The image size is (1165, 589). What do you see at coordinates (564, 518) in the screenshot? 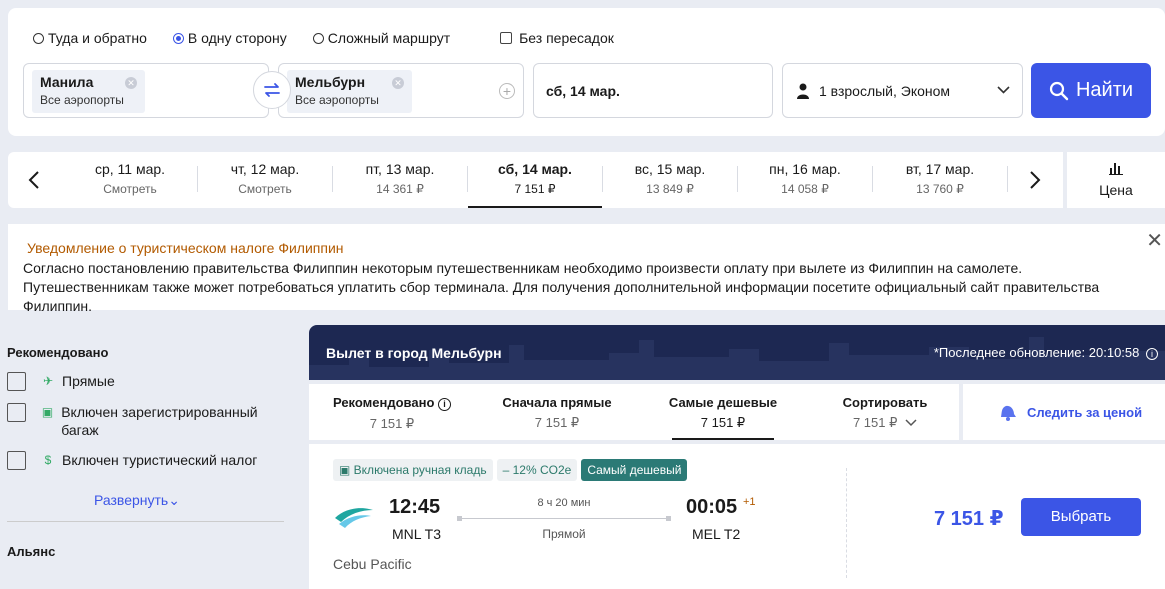
I see `route-line` at bounding box center [564, 518].